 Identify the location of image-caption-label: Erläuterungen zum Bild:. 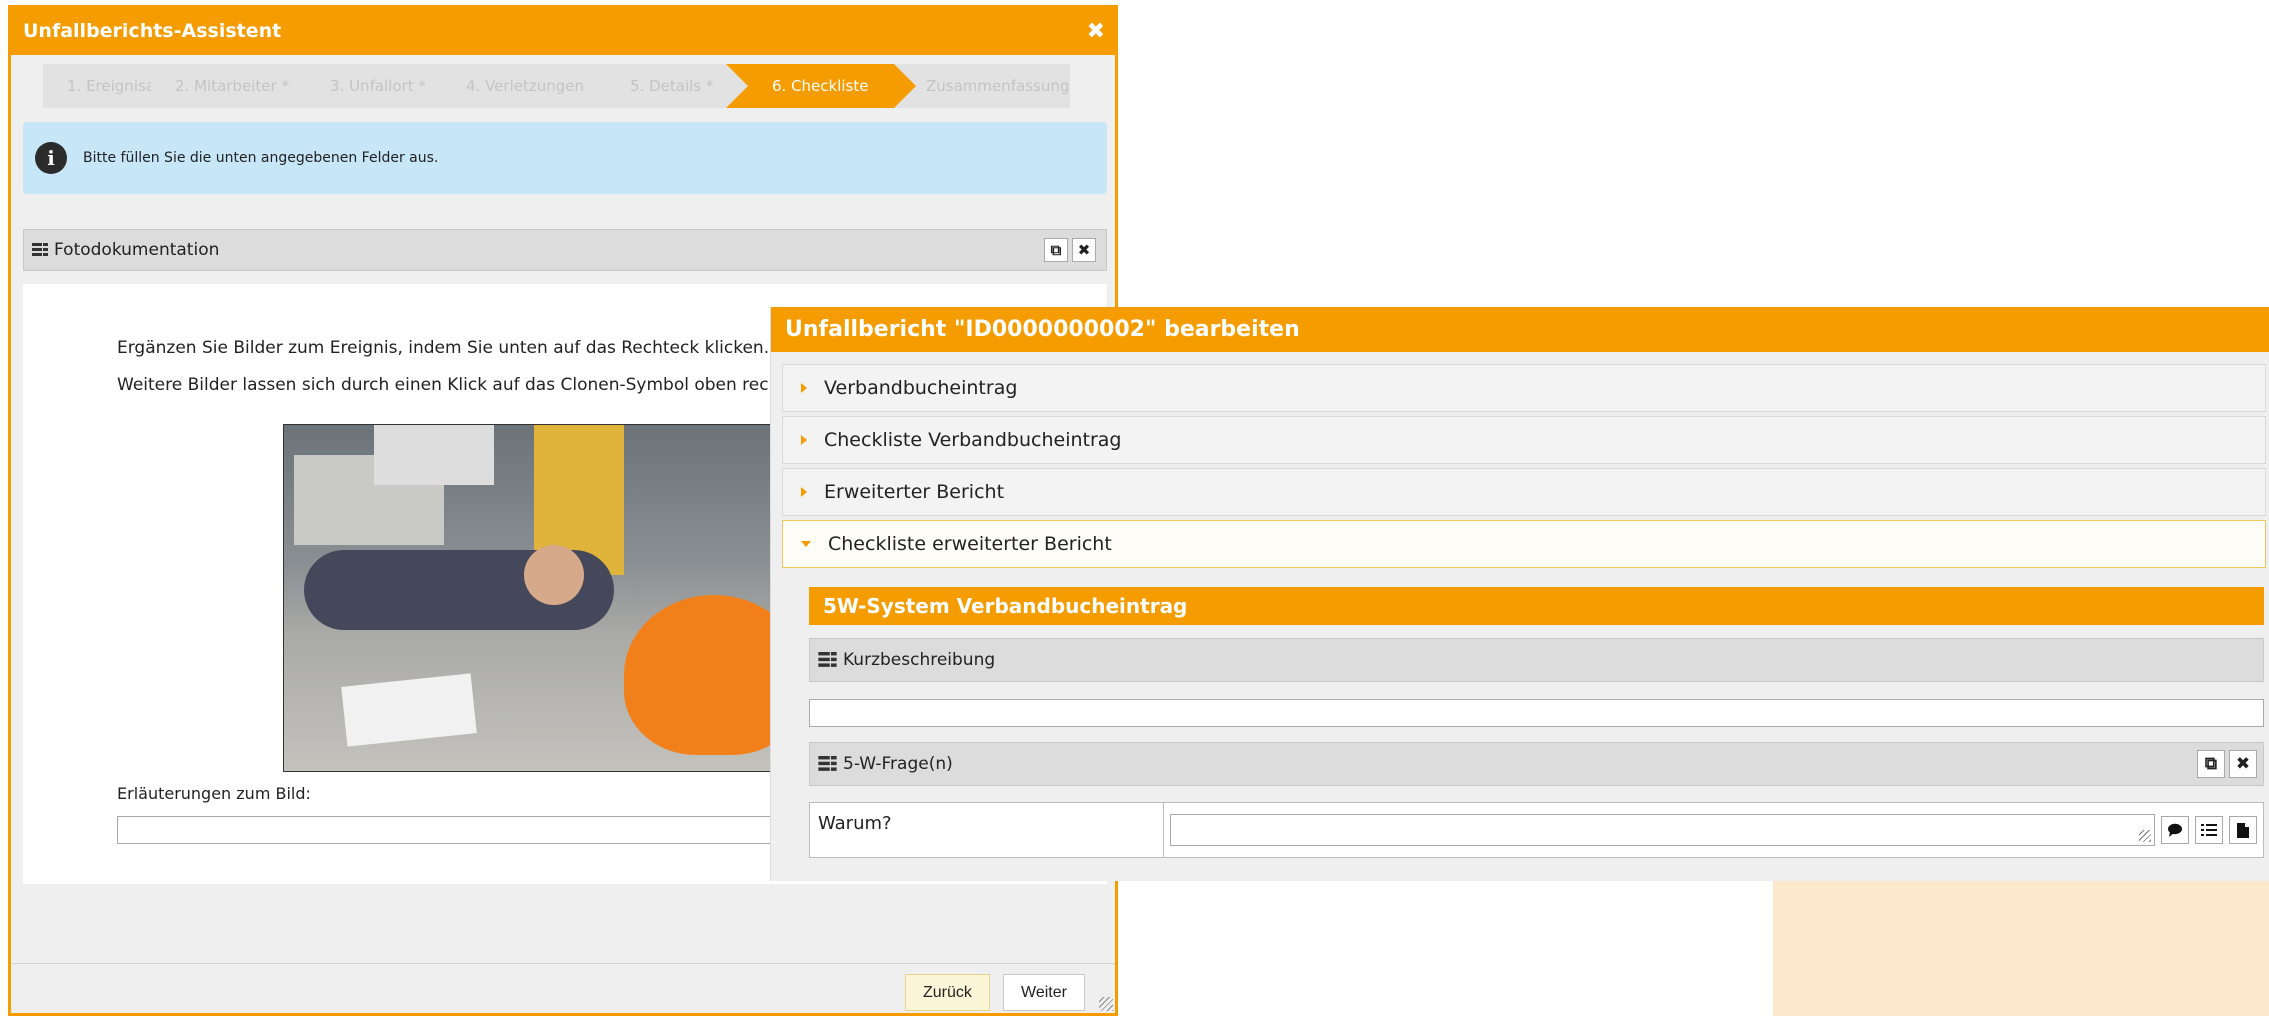
(214, 793).